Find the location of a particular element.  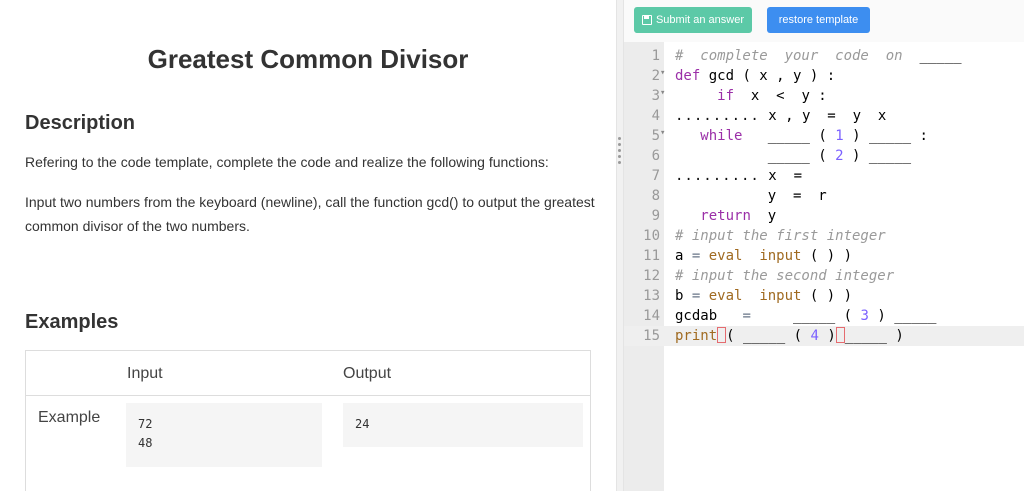

save-icon is located at coordinates (646, 20).